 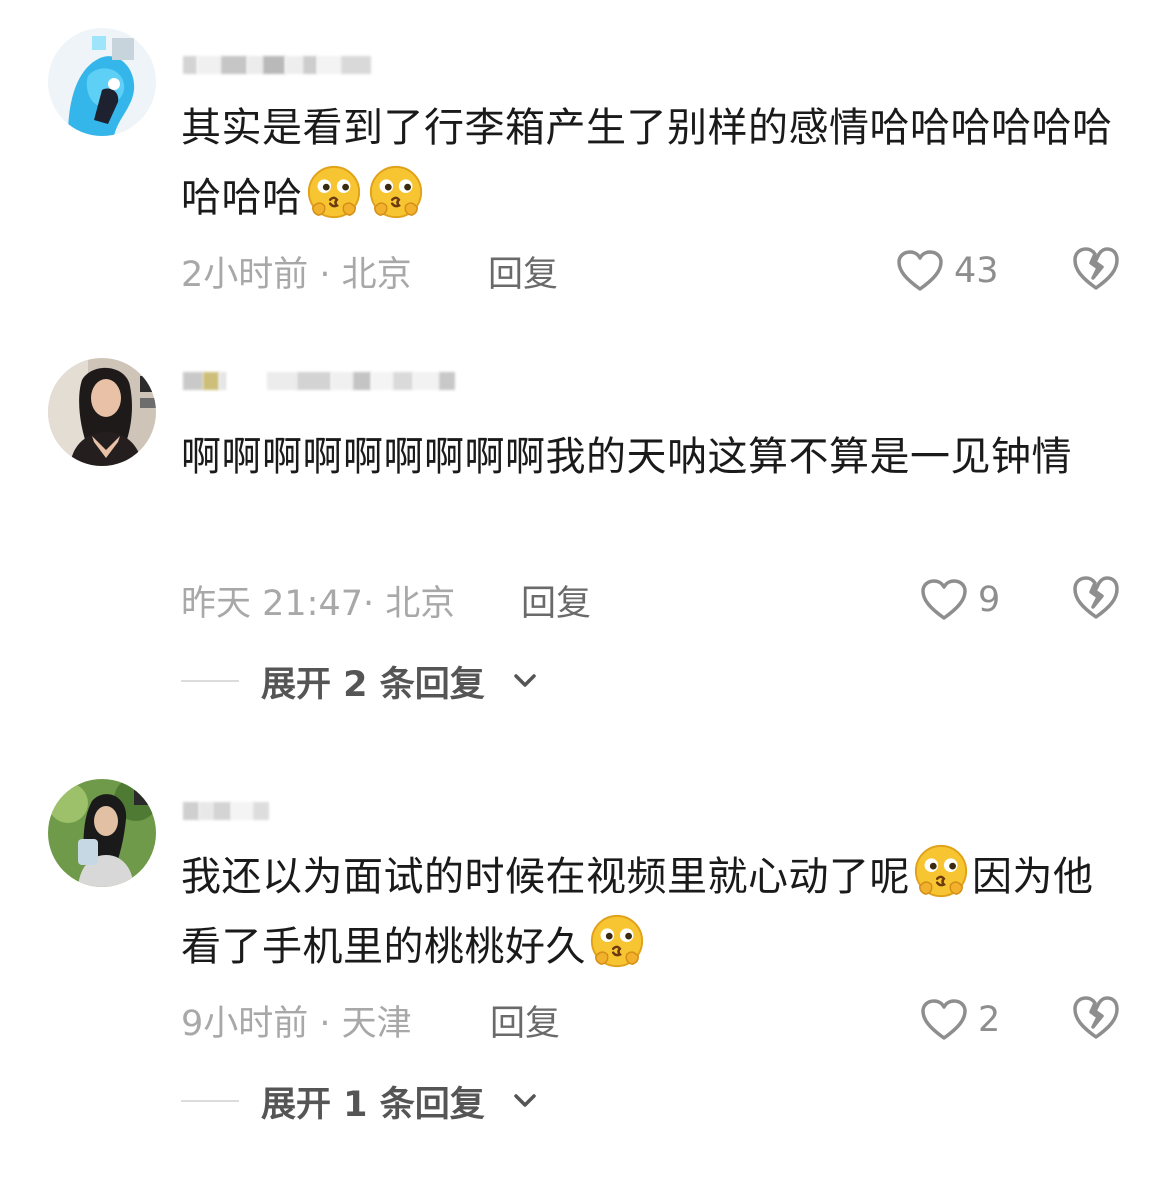 I want to click on reply-button: 回复, so click(x=525, y=1020).